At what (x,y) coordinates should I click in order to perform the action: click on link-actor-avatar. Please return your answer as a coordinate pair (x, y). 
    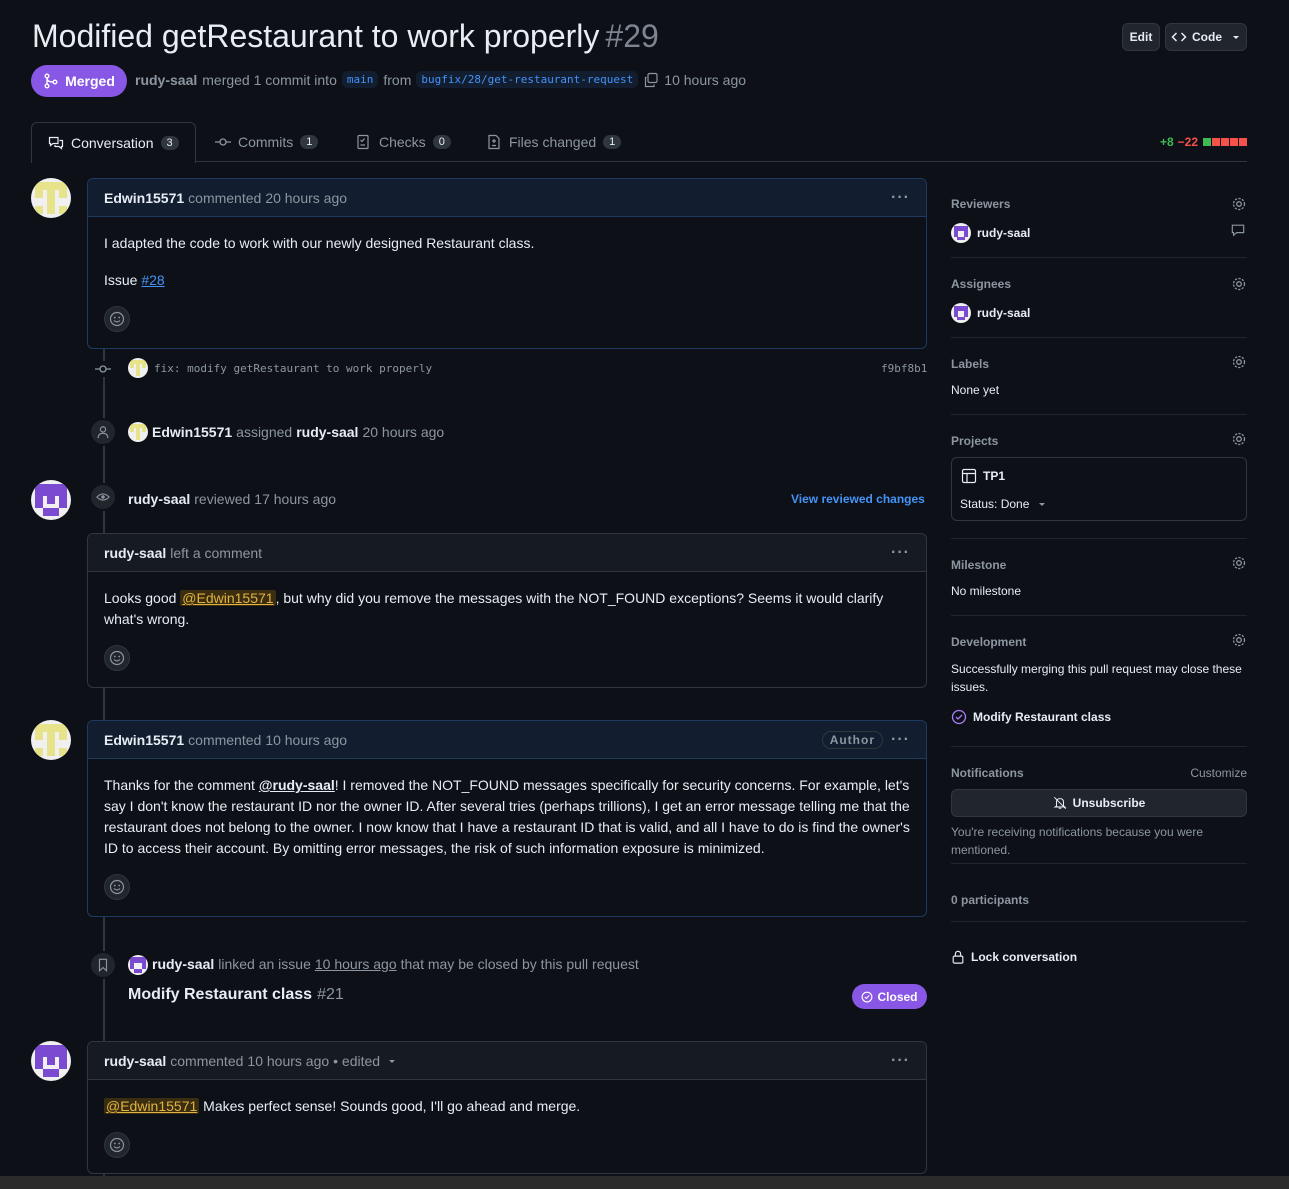
    Looking at the image, I should click on (138, 965).